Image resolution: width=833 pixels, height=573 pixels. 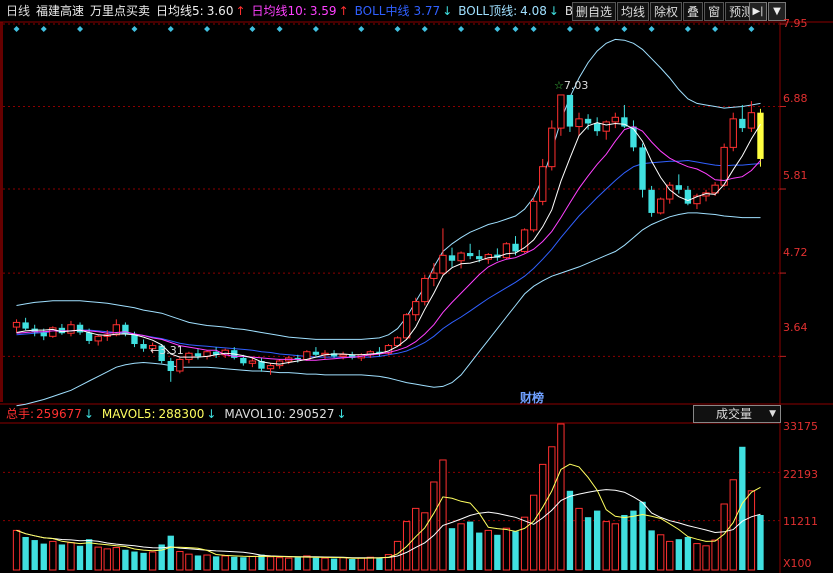 I want to click on low-arrow-icon: ←, so click(x=155, y=350).